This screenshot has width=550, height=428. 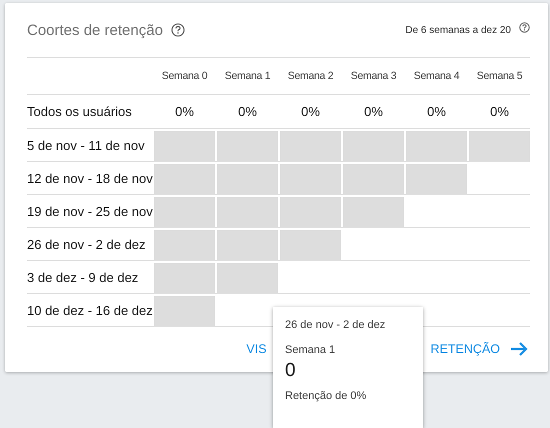 What do you see at coordinates (519, 349) in the screenshot?
I see `arrow-right-icon` at bounding box center [519, 349].